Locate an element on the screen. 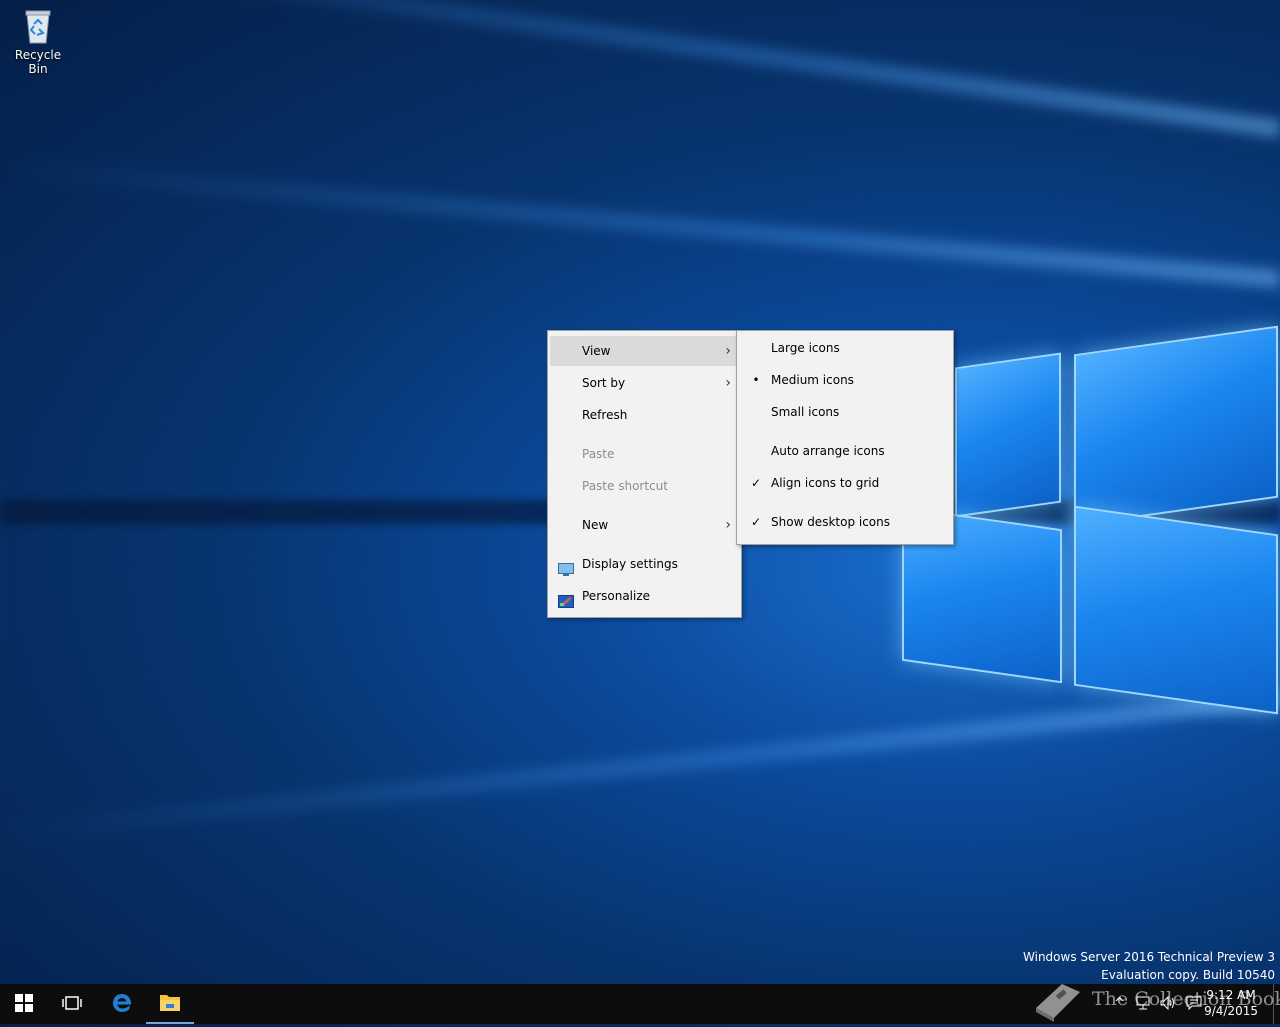  menu-item-display-settings: Display settings is located at coordinates (644, 564).